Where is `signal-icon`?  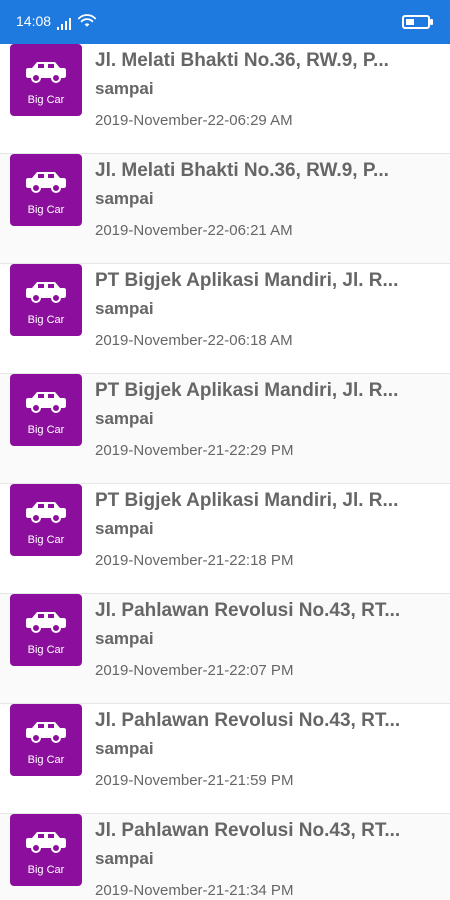 signal-icon is located at coordinates (64, 24).